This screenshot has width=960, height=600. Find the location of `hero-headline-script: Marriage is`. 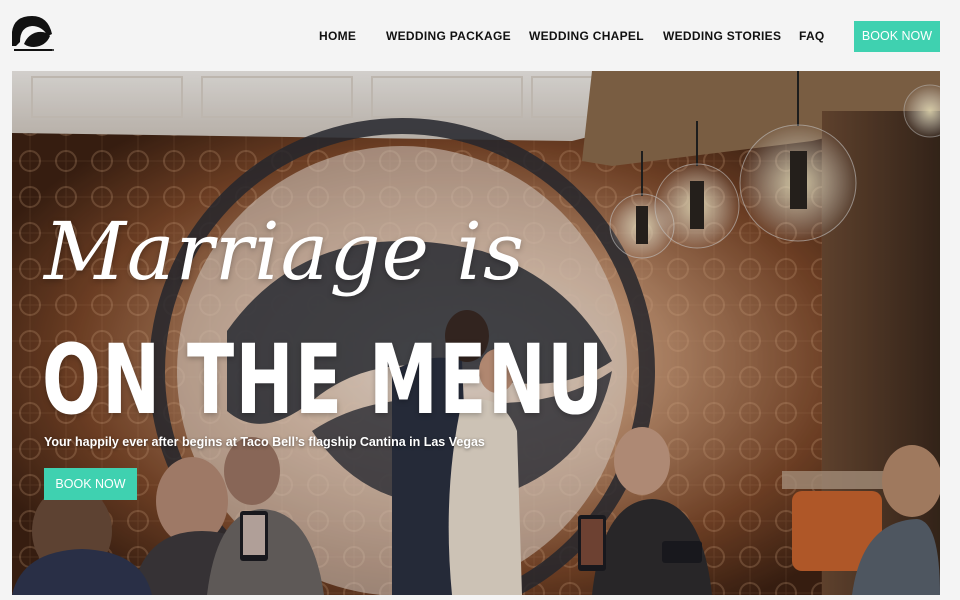

hero-headline-script: Marriage is is located at coordinates (284, 251).